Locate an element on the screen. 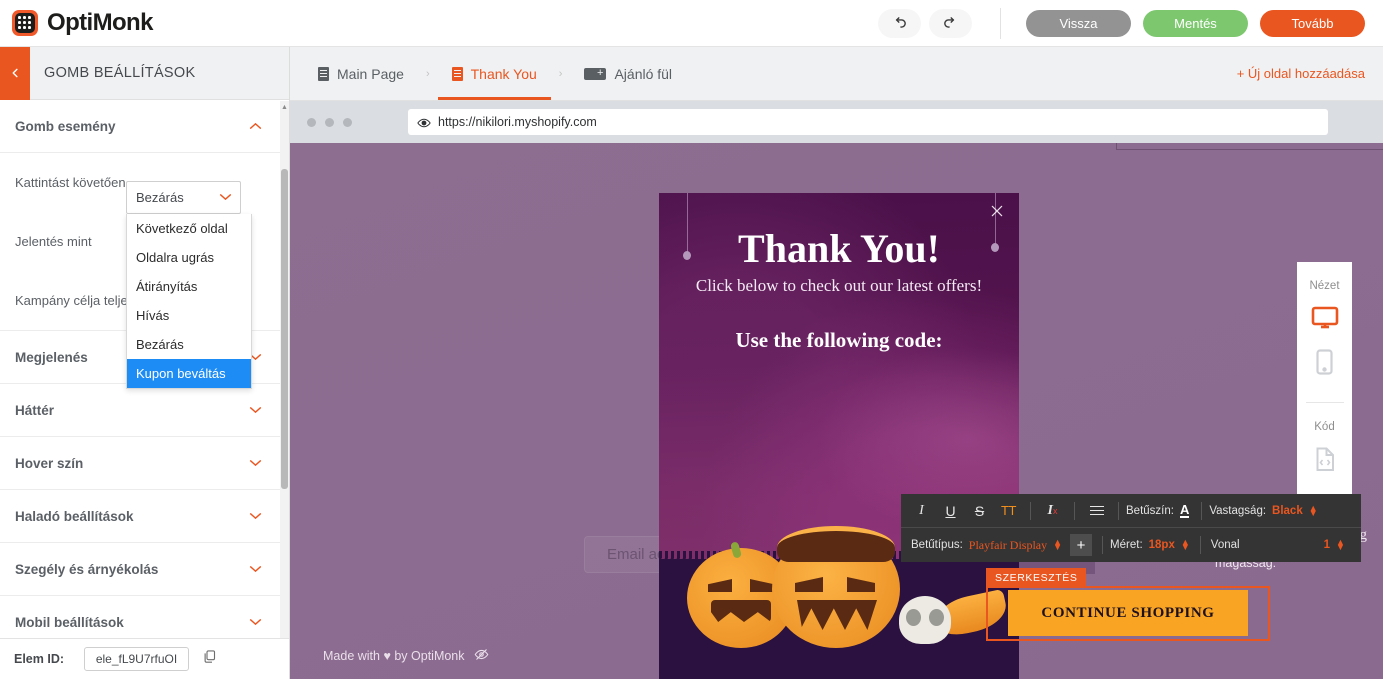 This screenshot has width=1383, height=679. field-label: Jelentés mint is located at coordinates (53, 241).